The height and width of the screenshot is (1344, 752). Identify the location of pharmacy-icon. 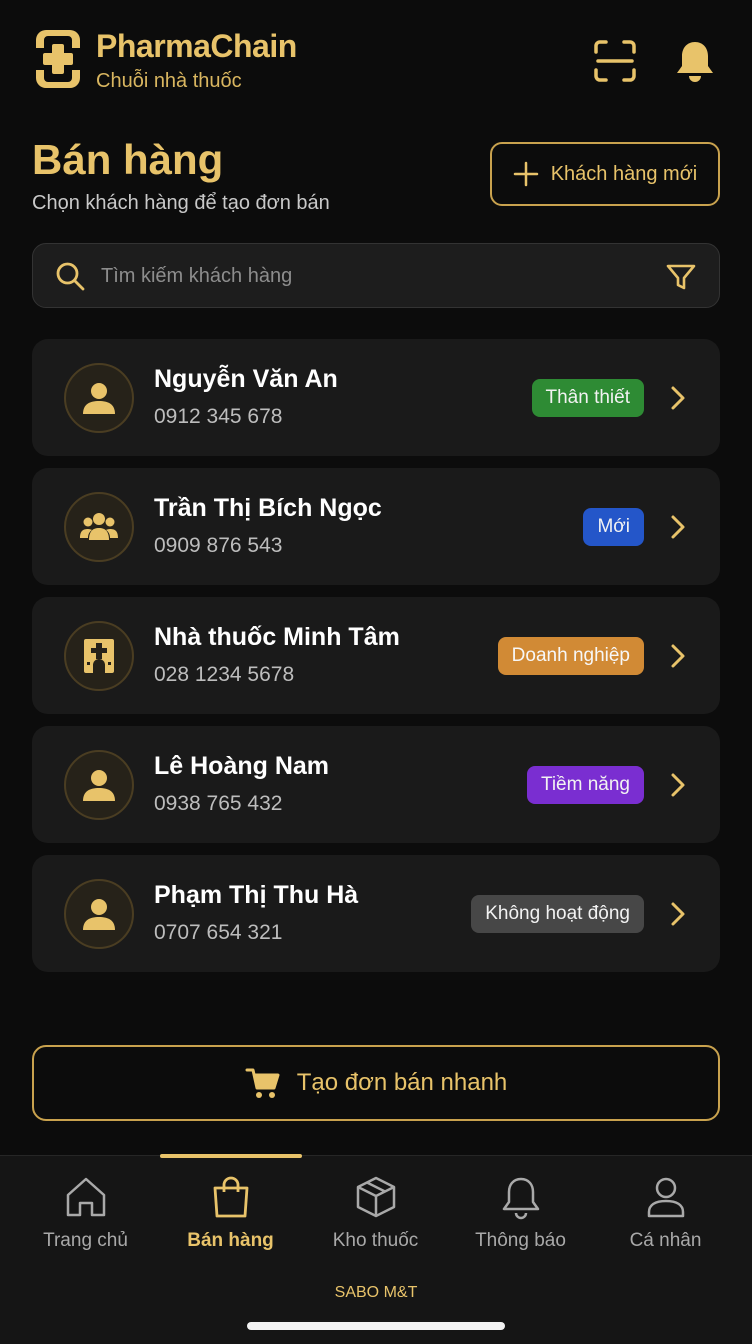
(99, 656).